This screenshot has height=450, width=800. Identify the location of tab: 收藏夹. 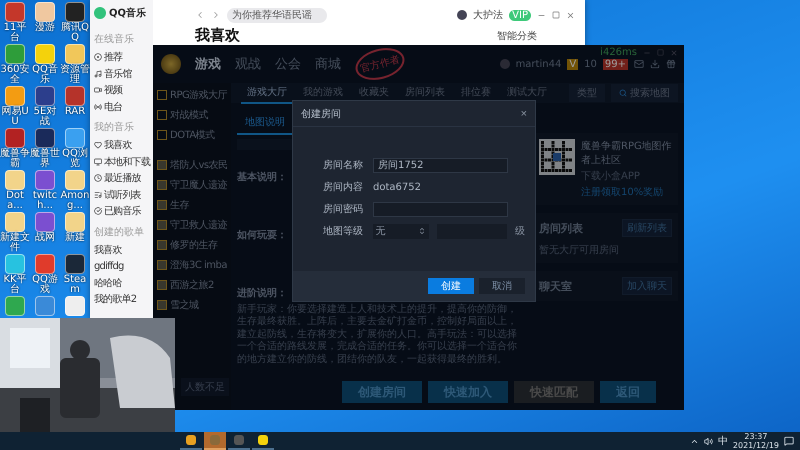
(374, 93).